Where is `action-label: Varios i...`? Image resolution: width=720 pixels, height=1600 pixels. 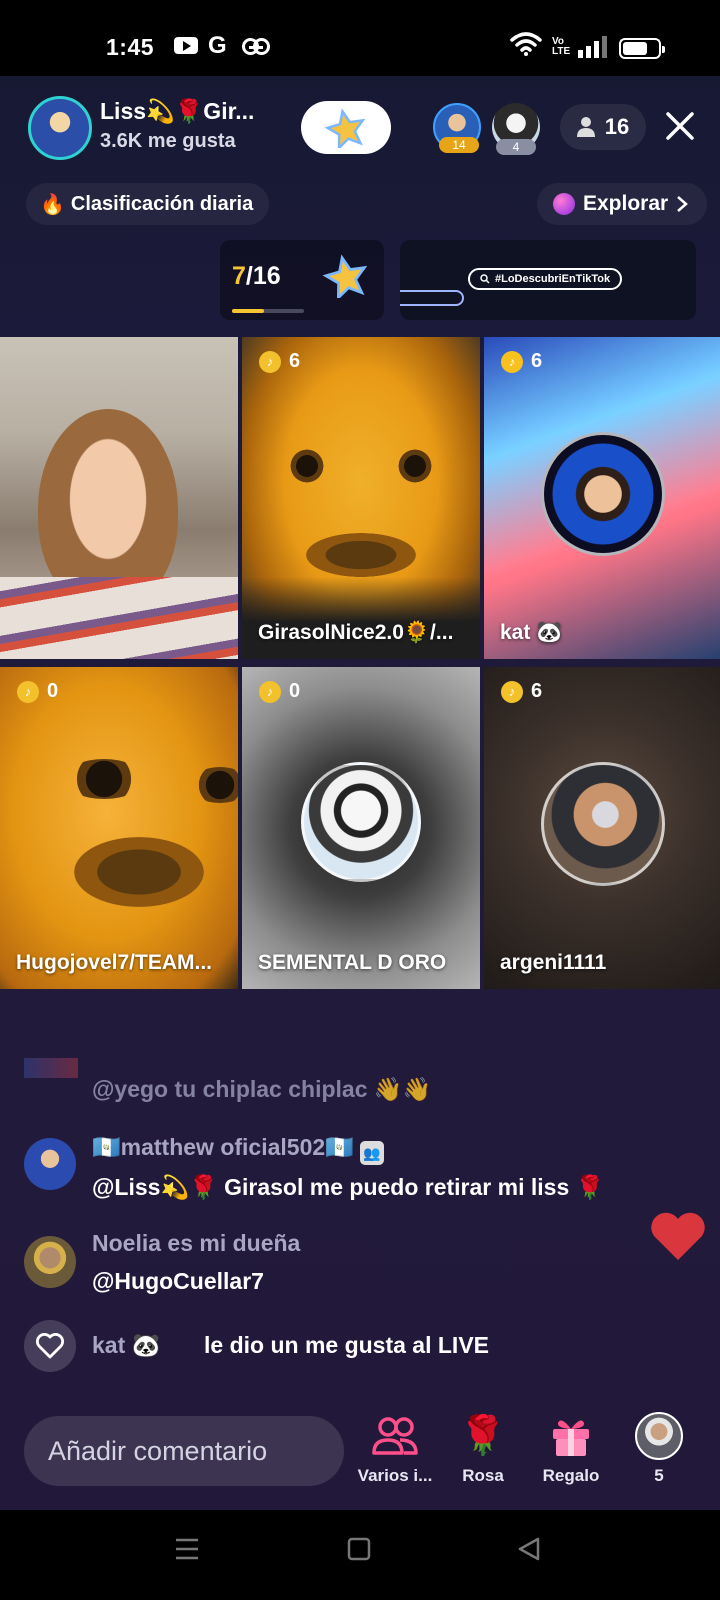 action-label: Varios i... is located at coordinates (395, 1475).